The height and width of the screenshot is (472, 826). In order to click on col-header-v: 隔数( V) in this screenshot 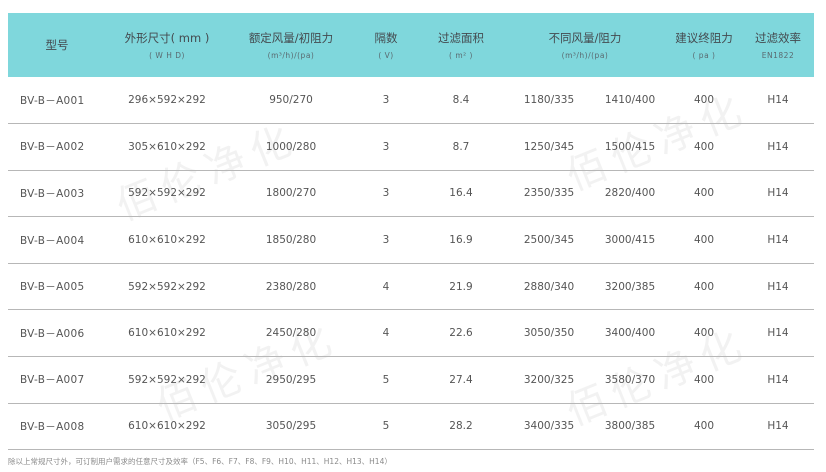, I will do `click(386, 45)`.